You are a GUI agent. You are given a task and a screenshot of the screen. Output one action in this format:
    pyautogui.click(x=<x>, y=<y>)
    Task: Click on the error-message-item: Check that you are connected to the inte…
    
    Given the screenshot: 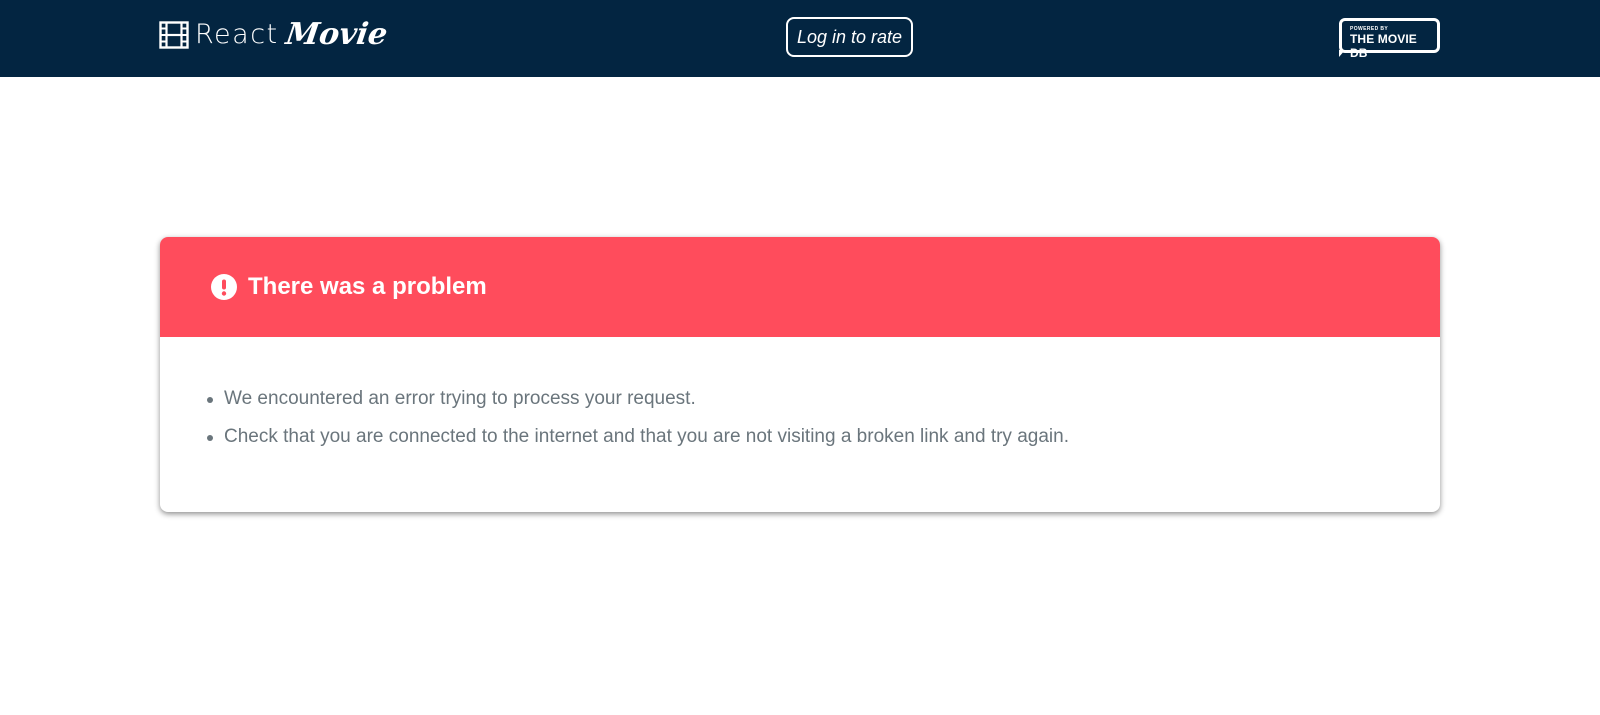 What is the action you would take?
    pyautogui.click(x=823, y=437)
    